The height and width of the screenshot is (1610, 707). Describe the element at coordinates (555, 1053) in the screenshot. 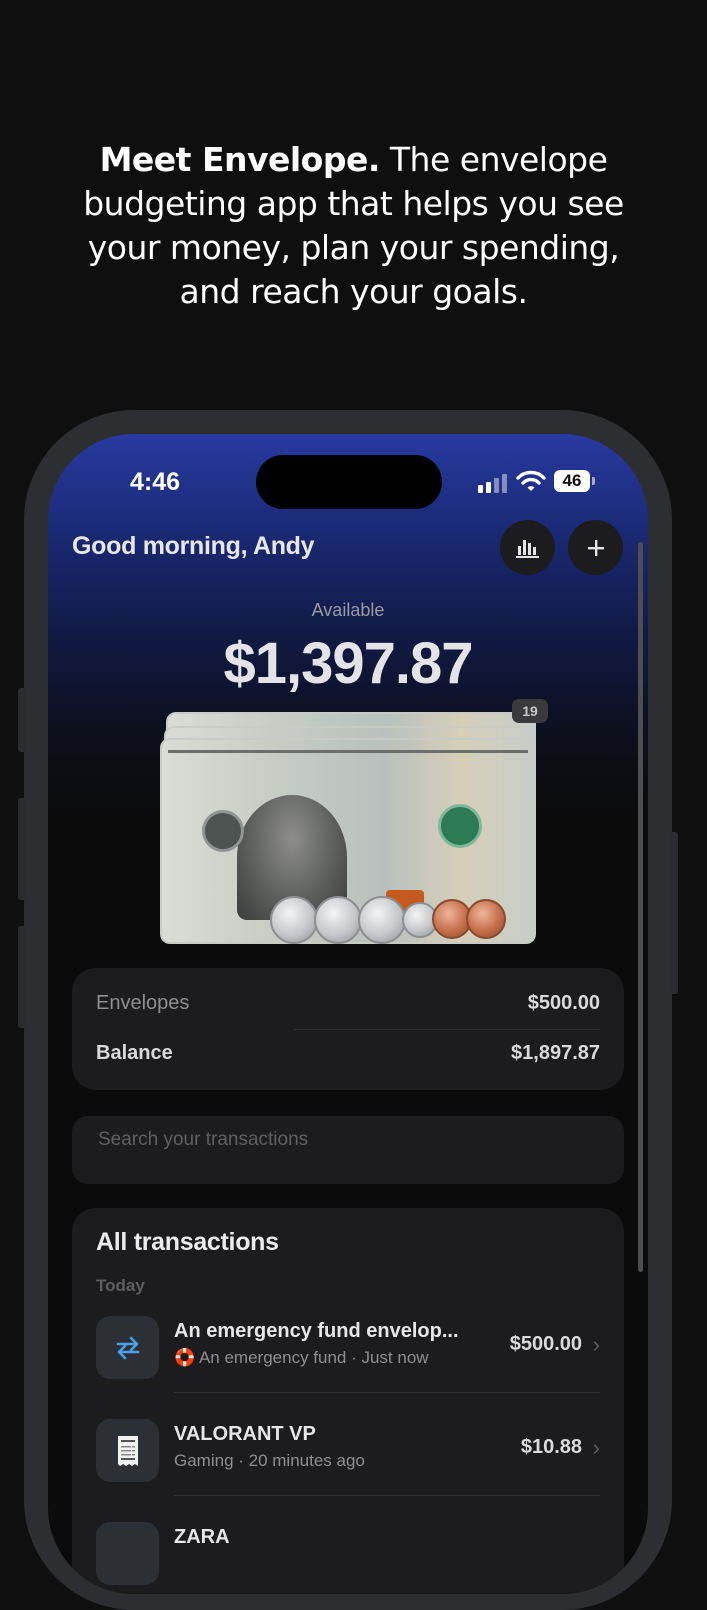

I see `balance-value: $1,897.87` at that location.